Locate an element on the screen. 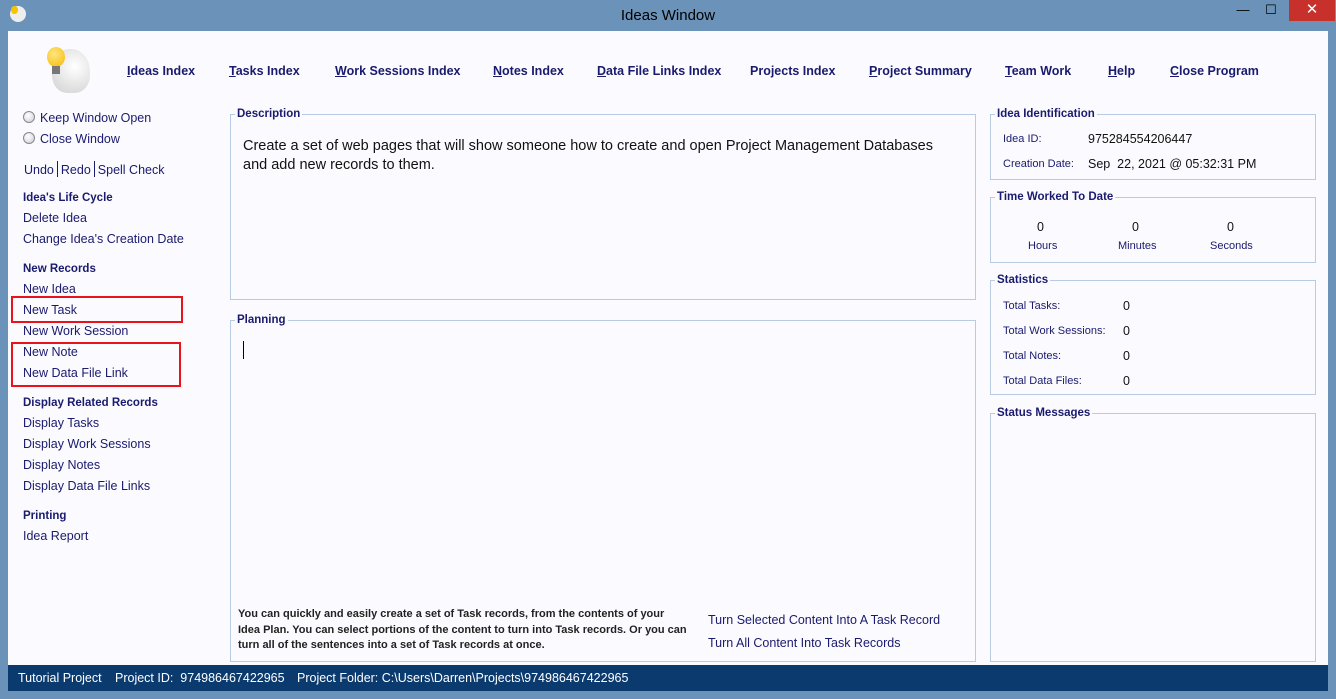 The image size is (1336, 699). total-files-value: 0 is located at coordinates (1126, 381).